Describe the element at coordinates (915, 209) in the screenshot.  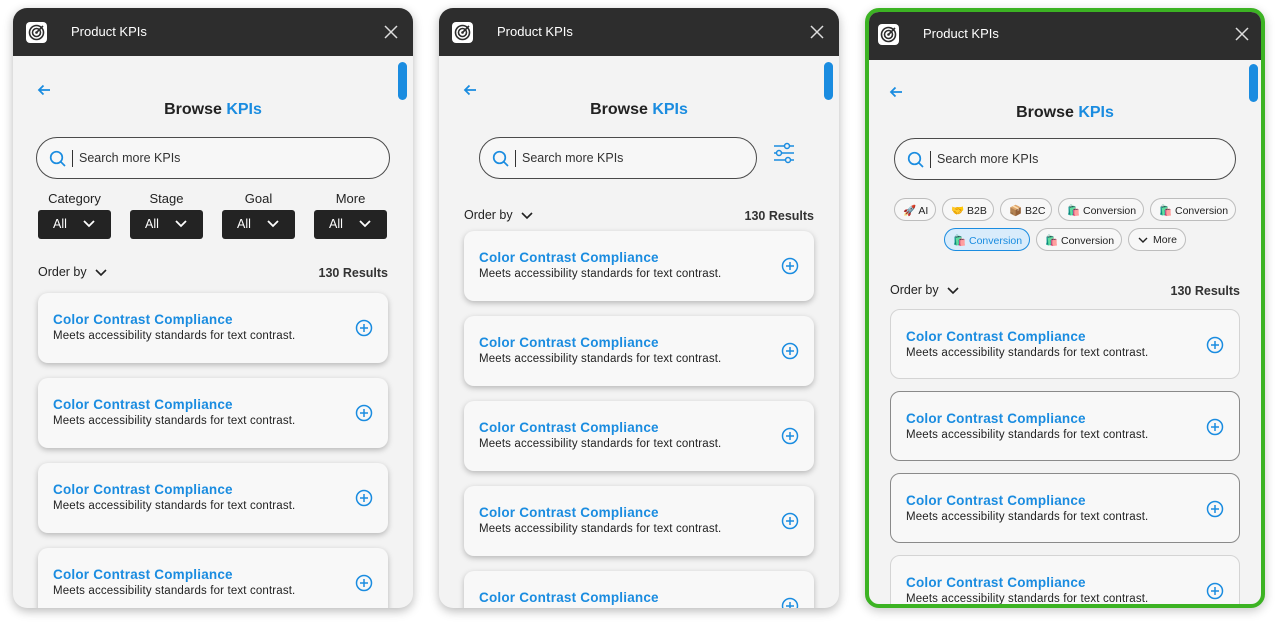
I see `chip-ai: 🚀 AI` at that location.